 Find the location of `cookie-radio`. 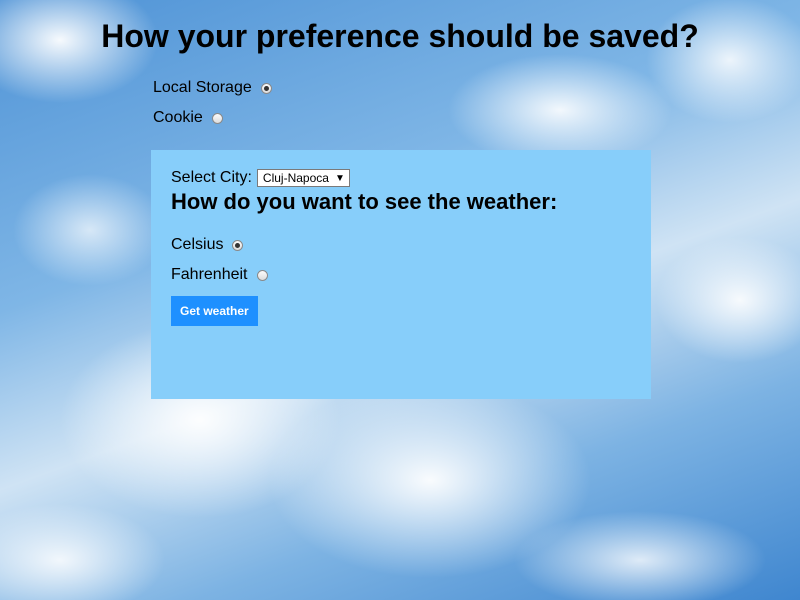

cookie-radio is located at coordinates (217, 118).